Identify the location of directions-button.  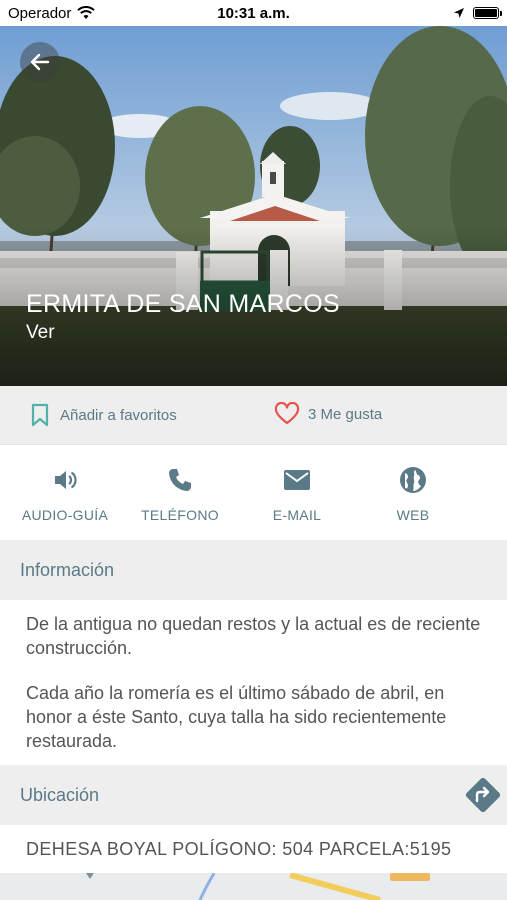
(483, 795).